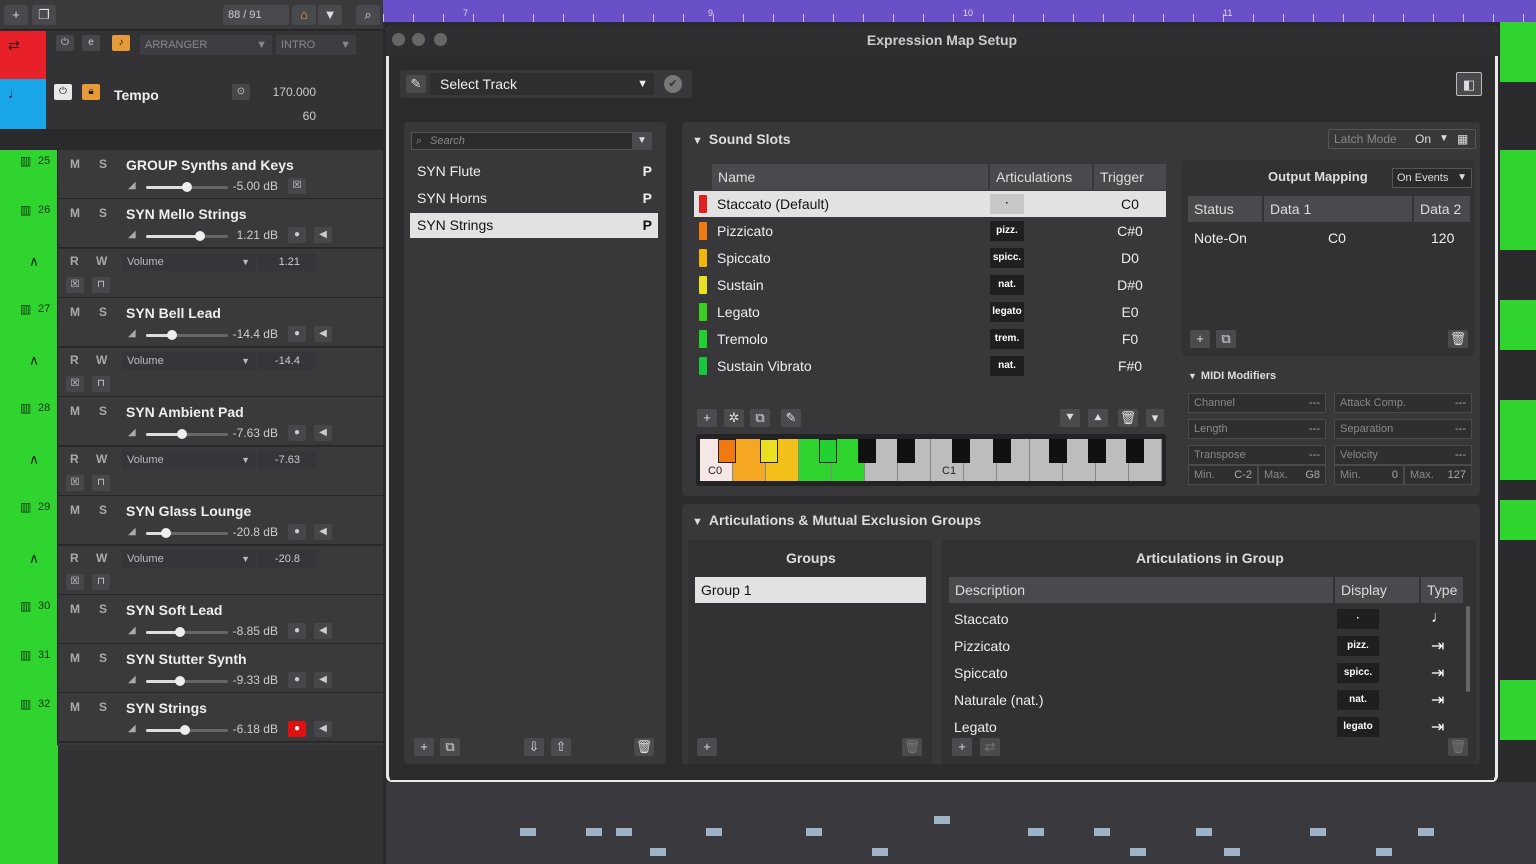 The image size is (1536, 864). What do you see at coordinates (450, 747) in the screenshot?
I see `duplicate-map-icon: ⧉` at bounding box center [450, 747].